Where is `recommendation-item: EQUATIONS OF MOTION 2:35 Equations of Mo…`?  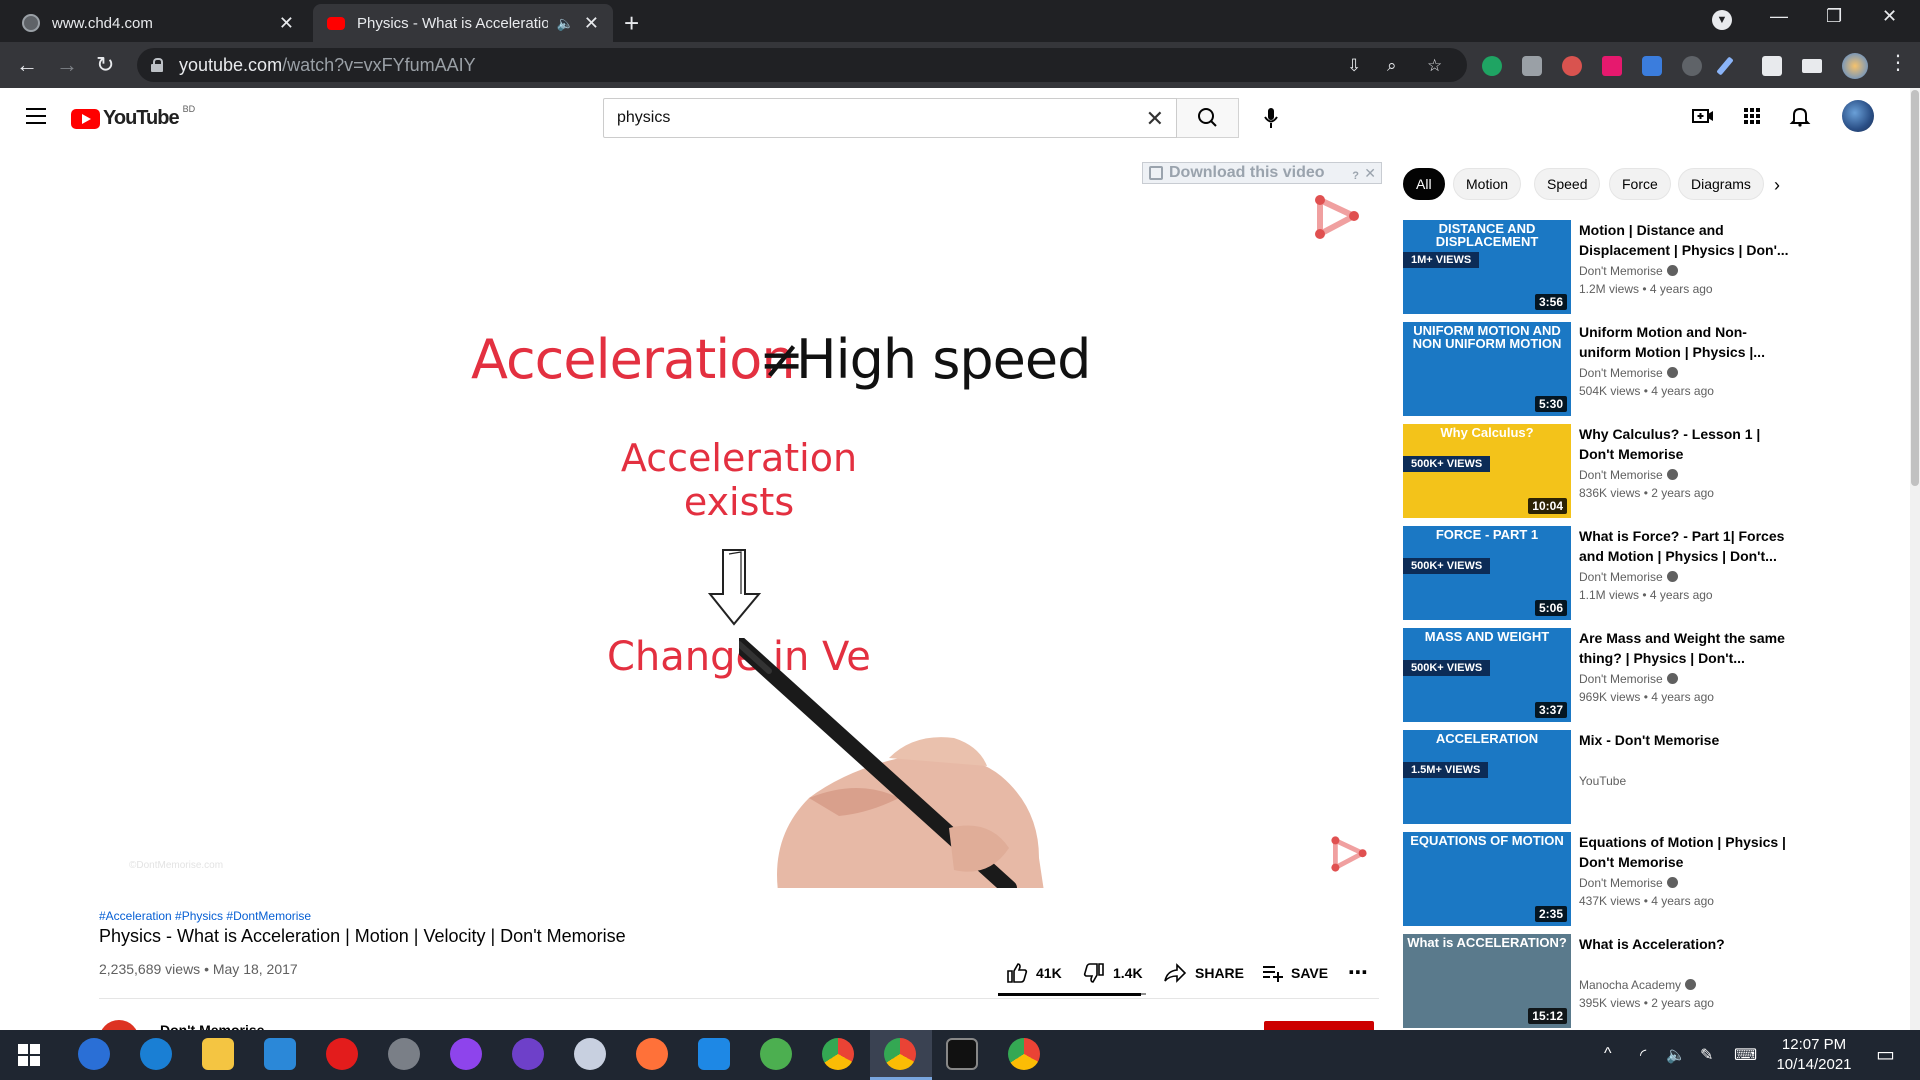
recommendation-item: EQUATIONS OF MOTION 2:35 Equations of Mo… is located at coordinates (1603, 879).